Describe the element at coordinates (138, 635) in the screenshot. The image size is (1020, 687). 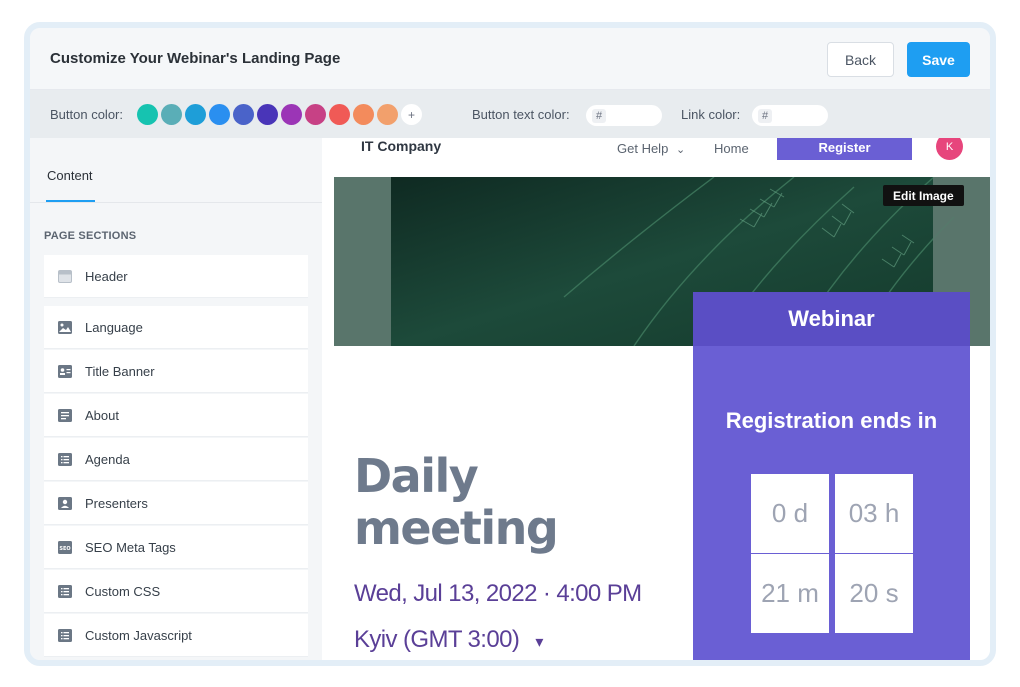
I see `section-item-label: Custom Javascript` at that location.